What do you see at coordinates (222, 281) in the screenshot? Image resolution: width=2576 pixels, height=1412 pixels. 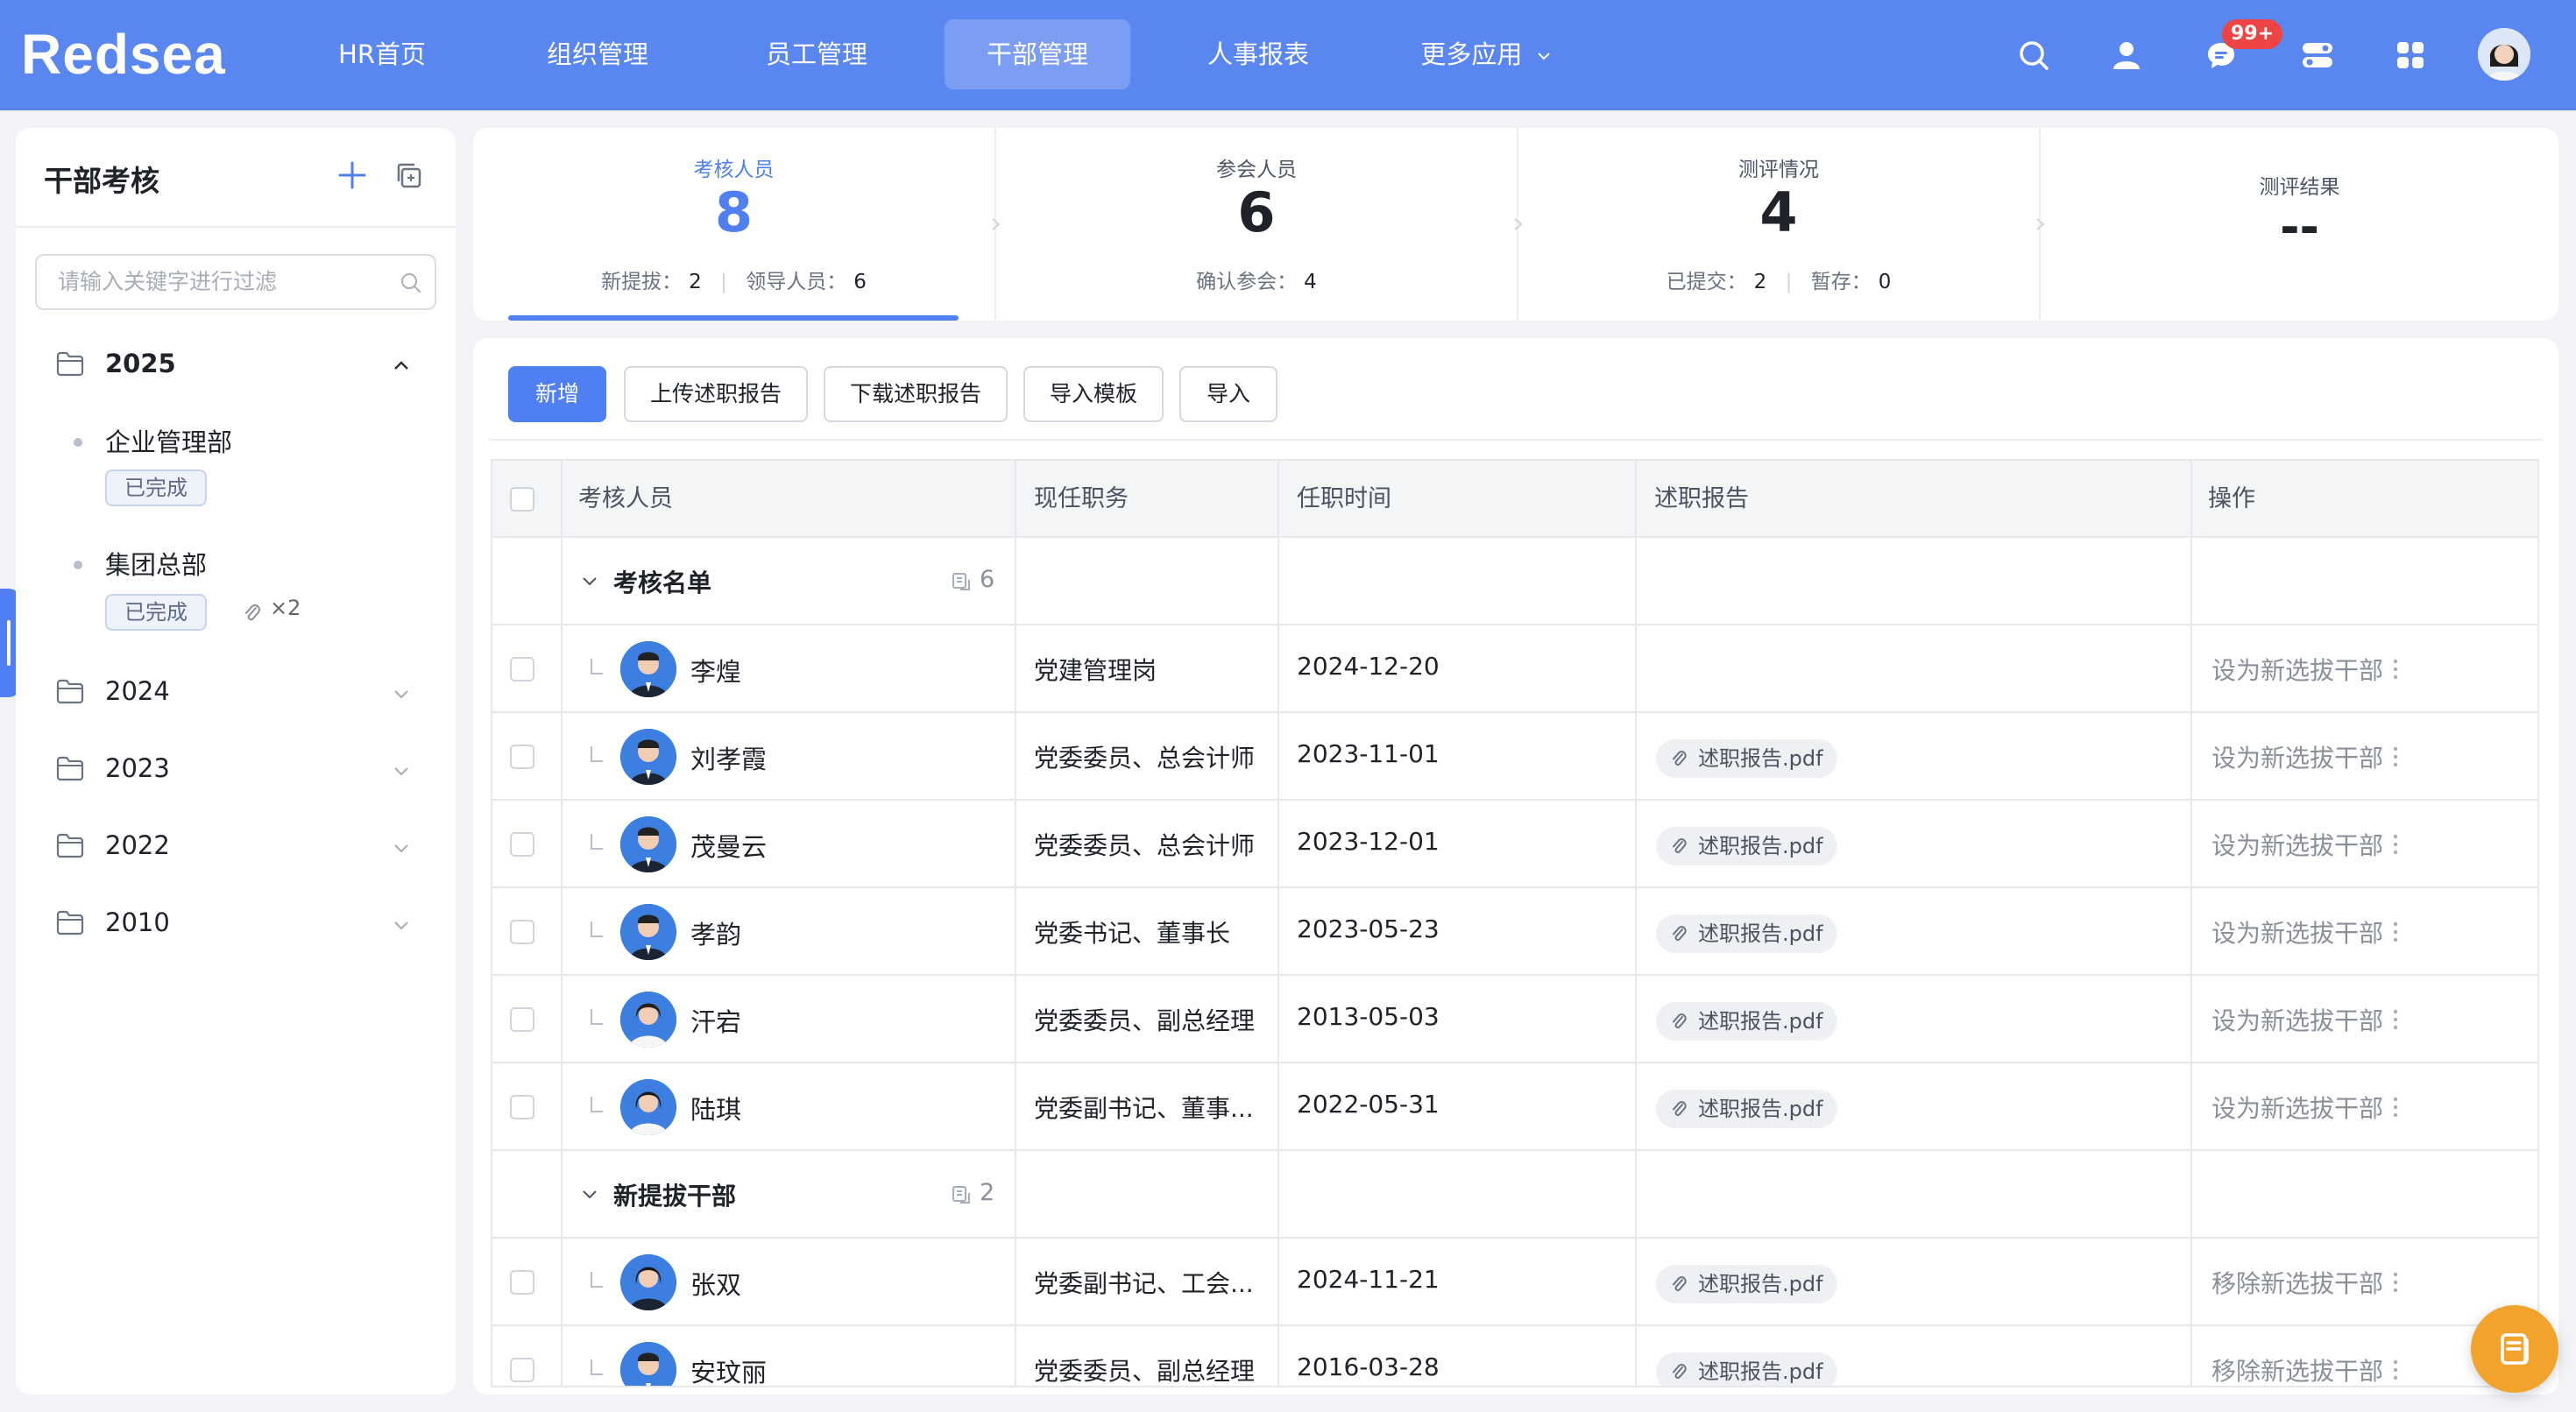 I see `sidebar-search-input` at bounding box center [222, 281].